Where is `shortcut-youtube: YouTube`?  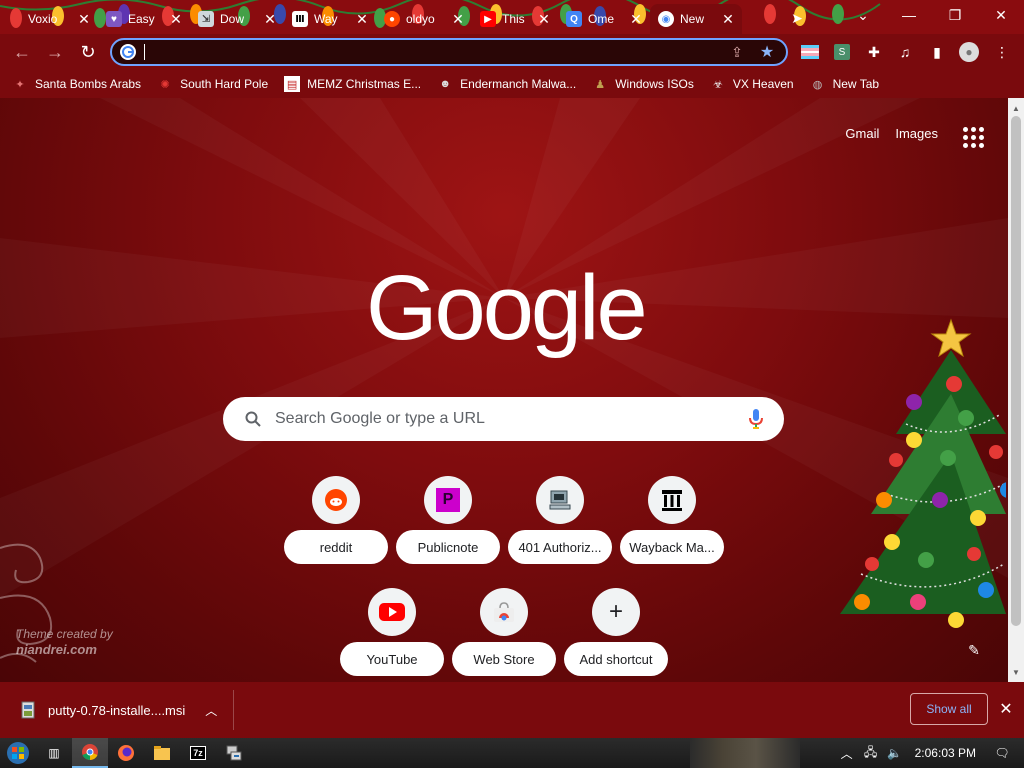
shortcut-youtube: YouTube is located at coordinates (396, 635).